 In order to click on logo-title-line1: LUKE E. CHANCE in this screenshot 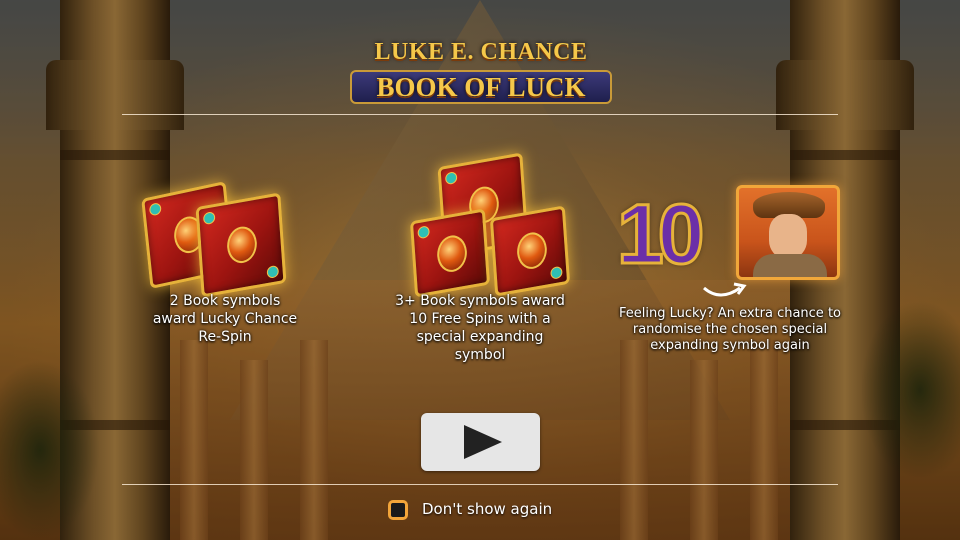, I will do `click(481, 52)`.